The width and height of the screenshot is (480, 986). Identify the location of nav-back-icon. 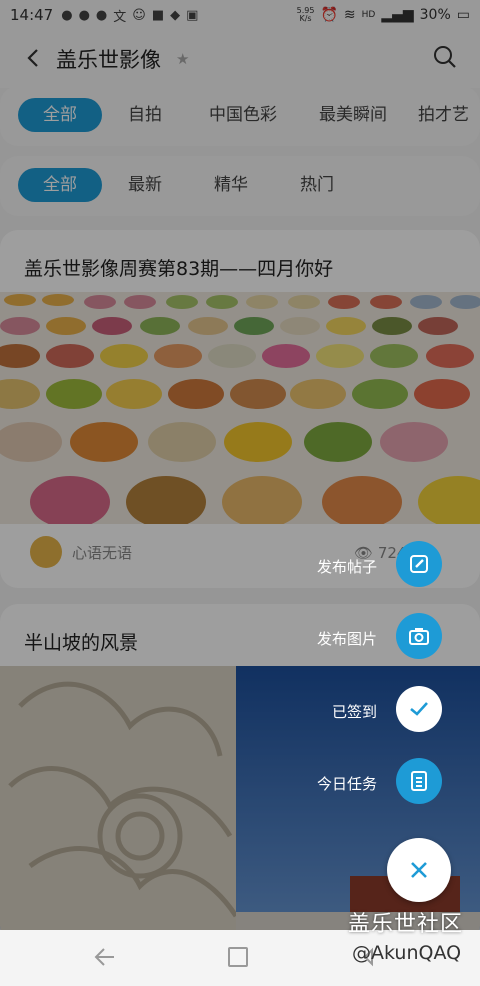
(105, 959).